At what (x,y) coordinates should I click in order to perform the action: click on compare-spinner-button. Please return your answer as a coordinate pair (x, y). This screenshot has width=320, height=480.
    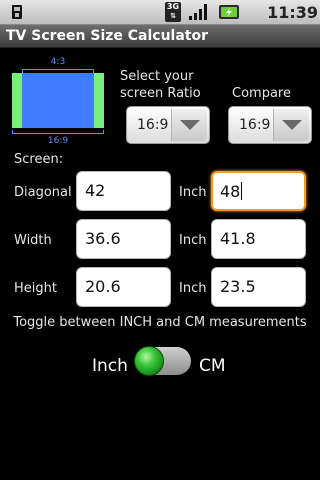
    Looking at the image, I should click on (291, 125).